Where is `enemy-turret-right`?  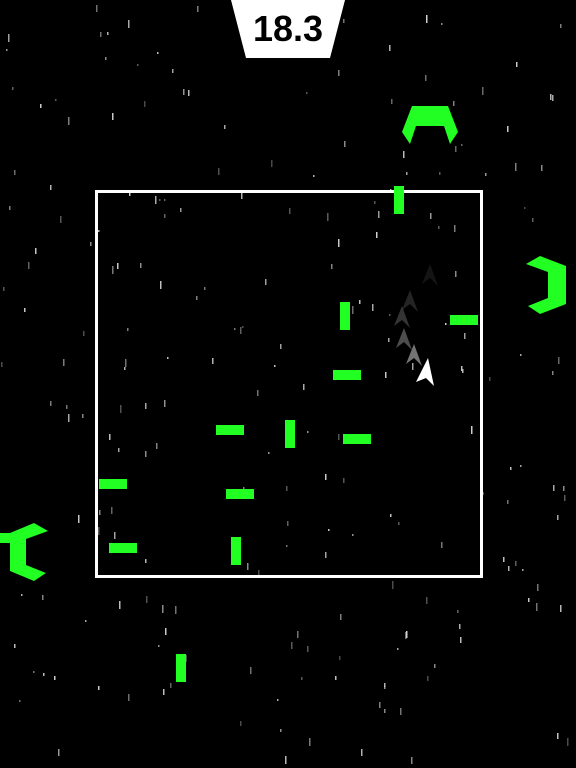 enemy-turret-right is located at coordinates (546, 285).